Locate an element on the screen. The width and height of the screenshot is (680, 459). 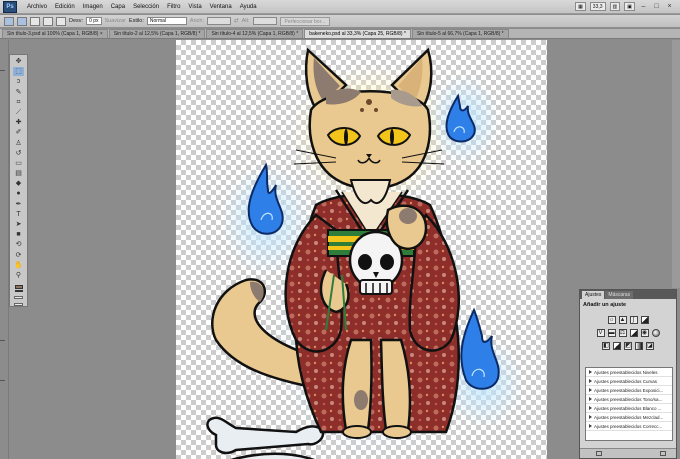
swap-icon: ⇄ is located at coordinates (236, 21).